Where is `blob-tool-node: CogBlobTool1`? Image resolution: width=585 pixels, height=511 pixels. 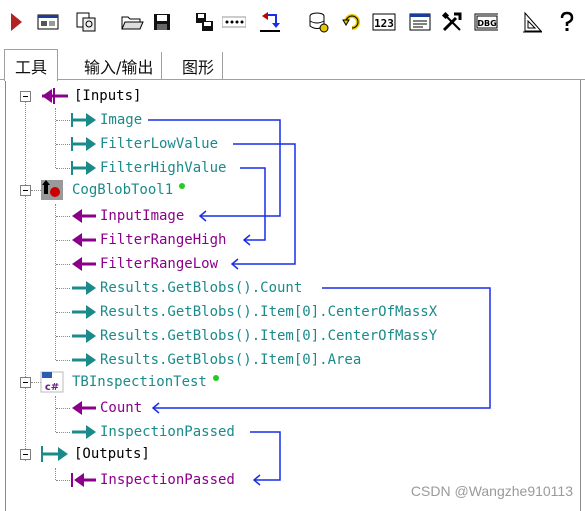
blob-tool-node: CogBlobTool1 is located at coordinates (113, 190).